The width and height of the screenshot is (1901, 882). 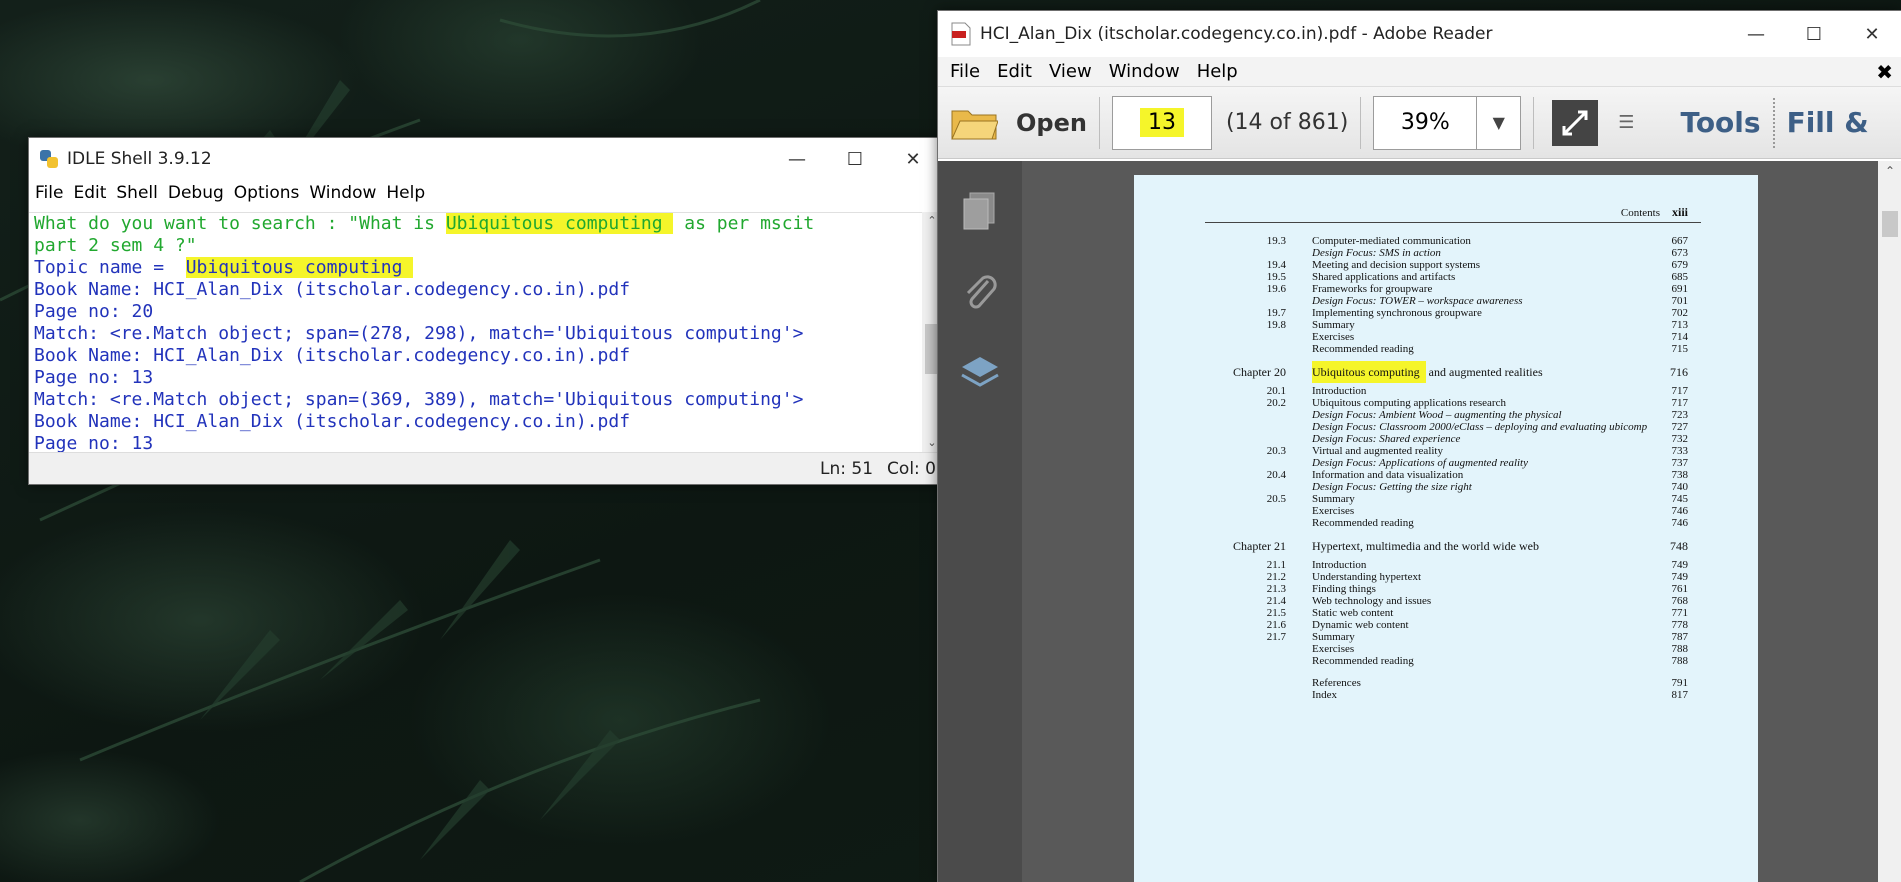 What do you see at coordinates (1720, 122) in the screenshot?
I see `tools-button: Tools` at bounding box center [1720, 122].